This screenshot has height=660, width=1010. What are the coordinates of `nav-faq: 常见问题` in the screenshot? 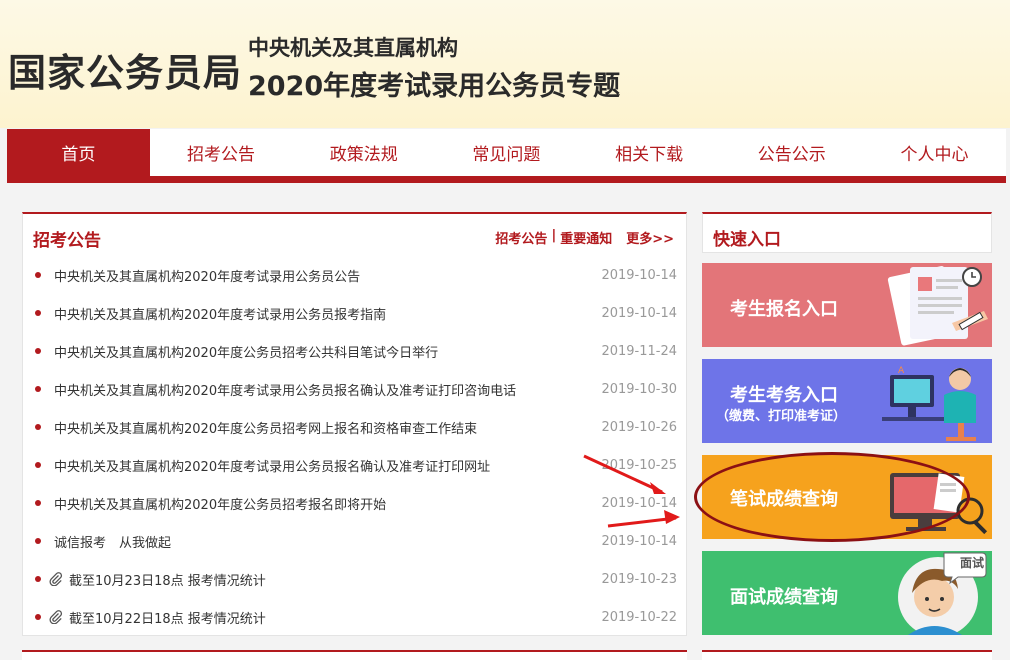 It's located at (506, 152).